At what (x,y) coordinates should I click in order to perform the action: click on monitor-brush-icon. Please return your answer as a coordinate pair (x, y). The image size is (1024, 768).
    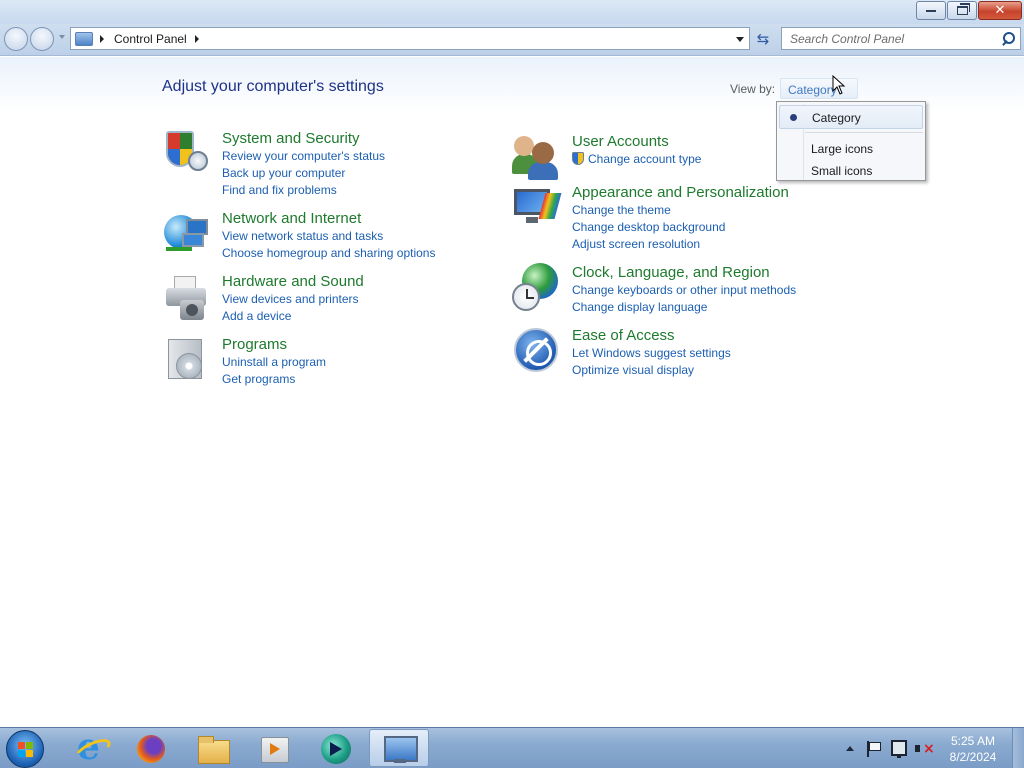
    Looking at the image, I should click on (537, 208).